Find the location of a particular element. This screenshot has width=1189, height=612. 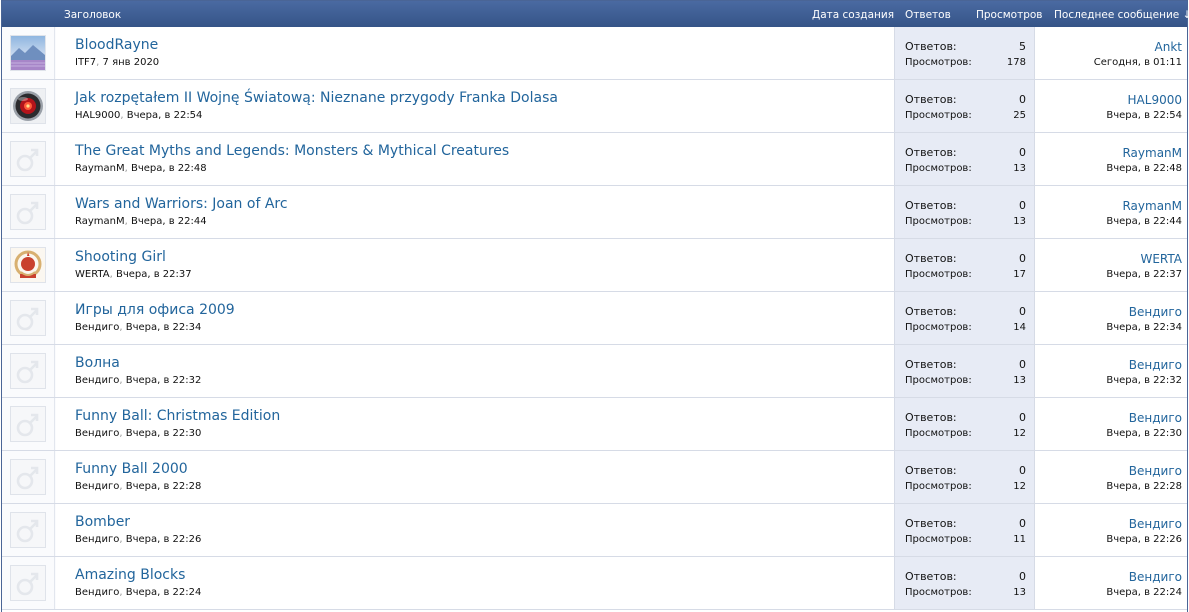

thread-title-link: Funny Ball 2000 is located at coordinates (131, 469).